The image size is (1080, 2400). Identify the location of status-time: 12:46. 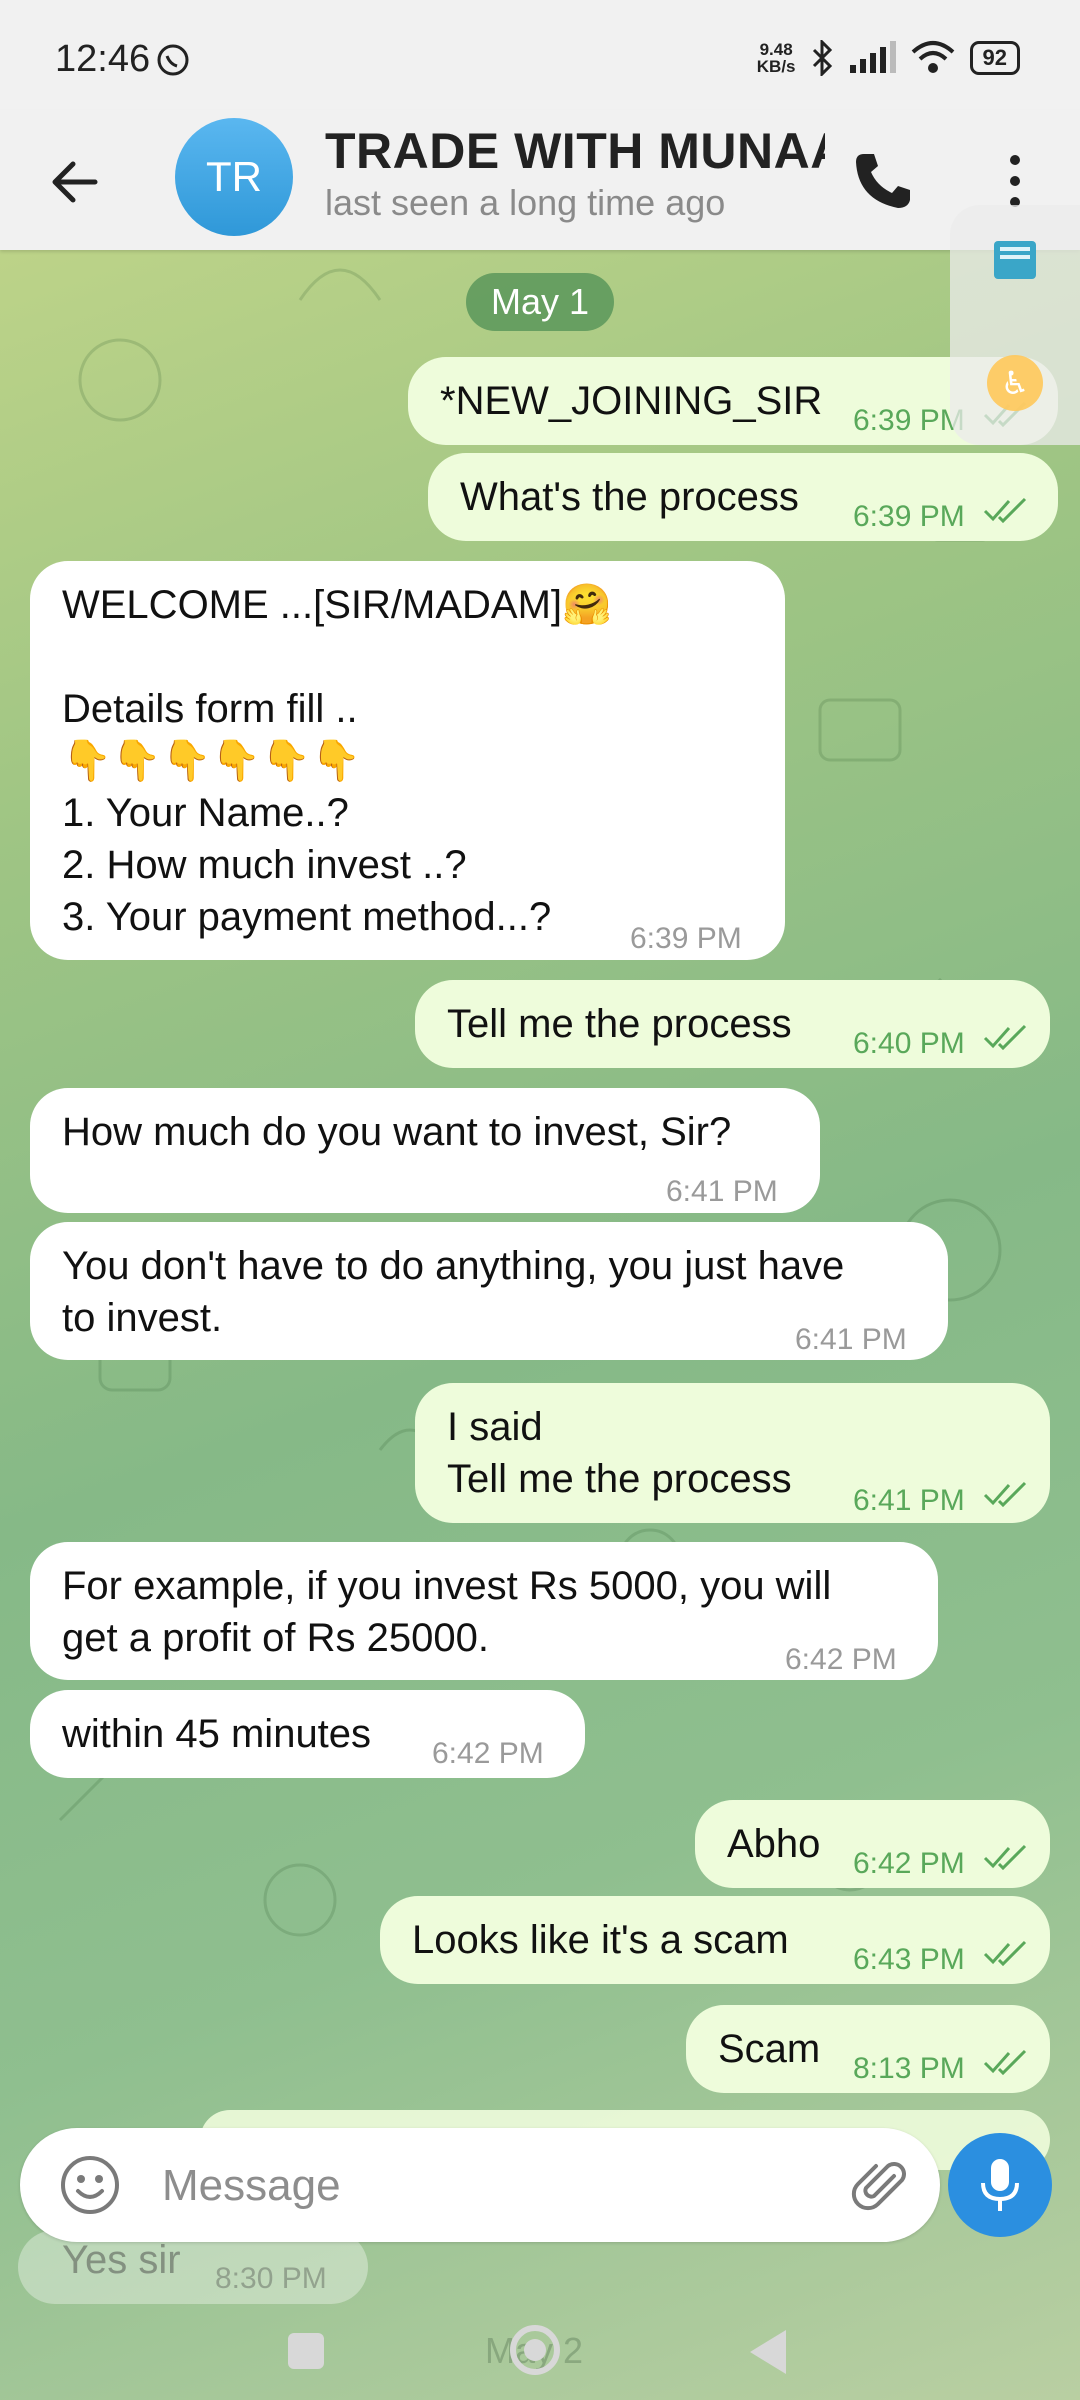
(103, 59).